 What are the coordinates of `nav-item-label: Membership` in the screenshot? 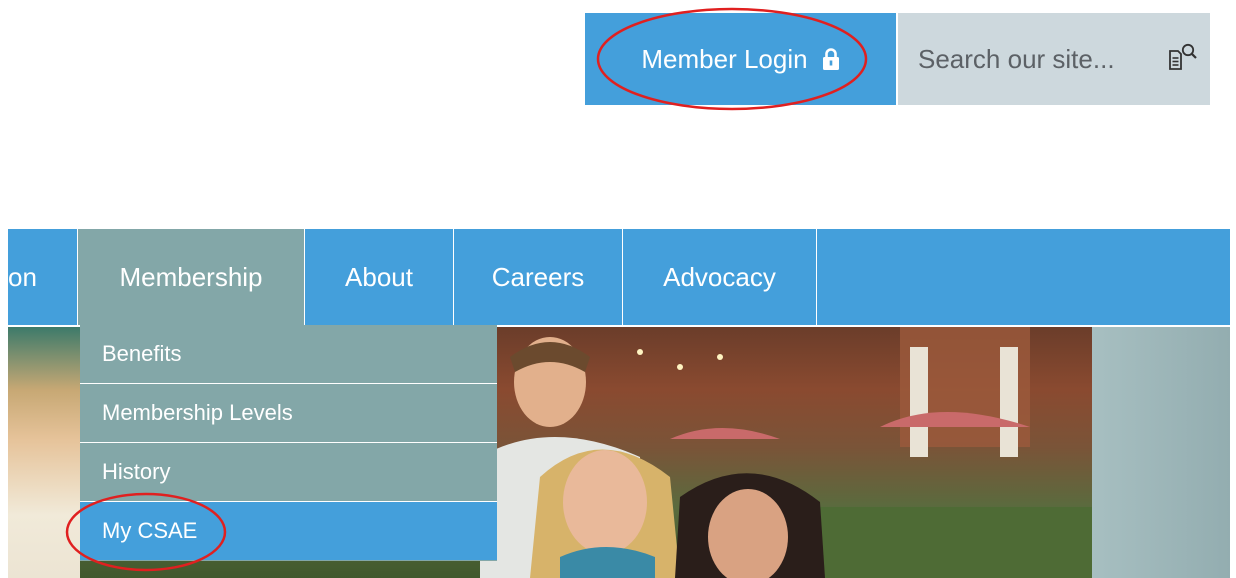 It's located at (191, 276).